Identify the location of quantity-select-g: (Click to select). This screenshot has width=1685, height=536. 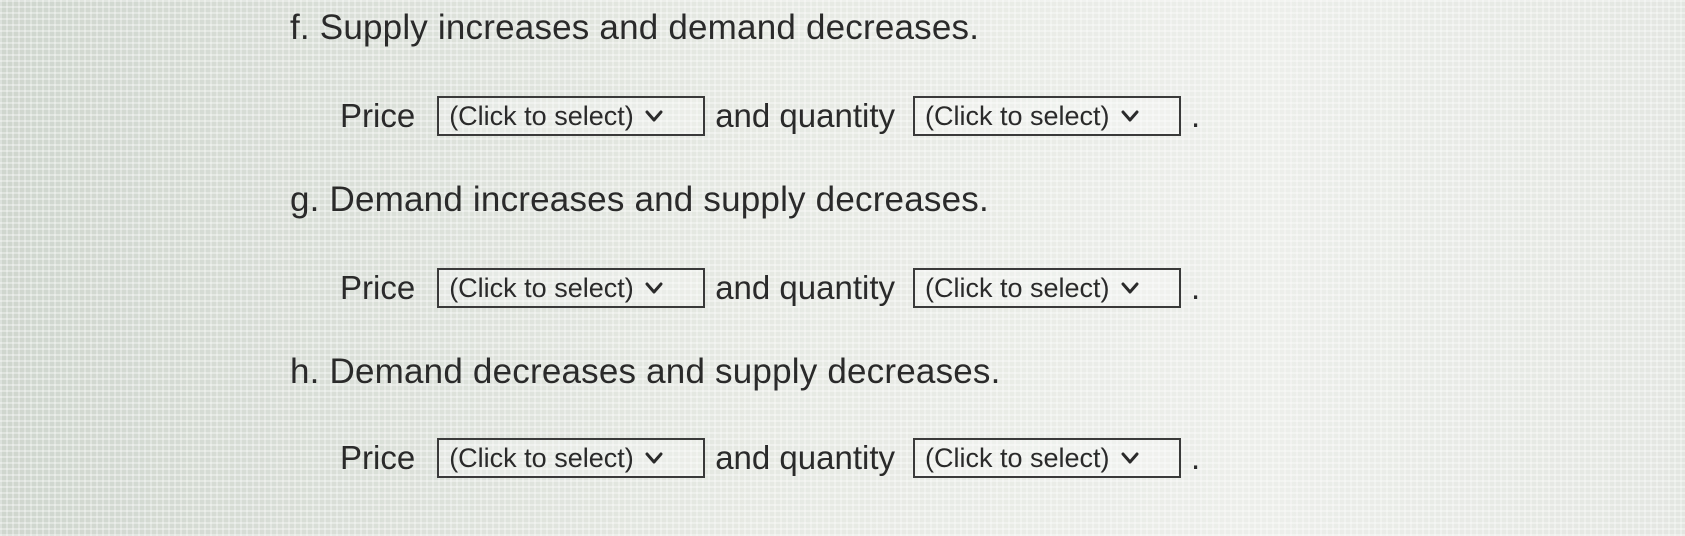
(1047, 288).